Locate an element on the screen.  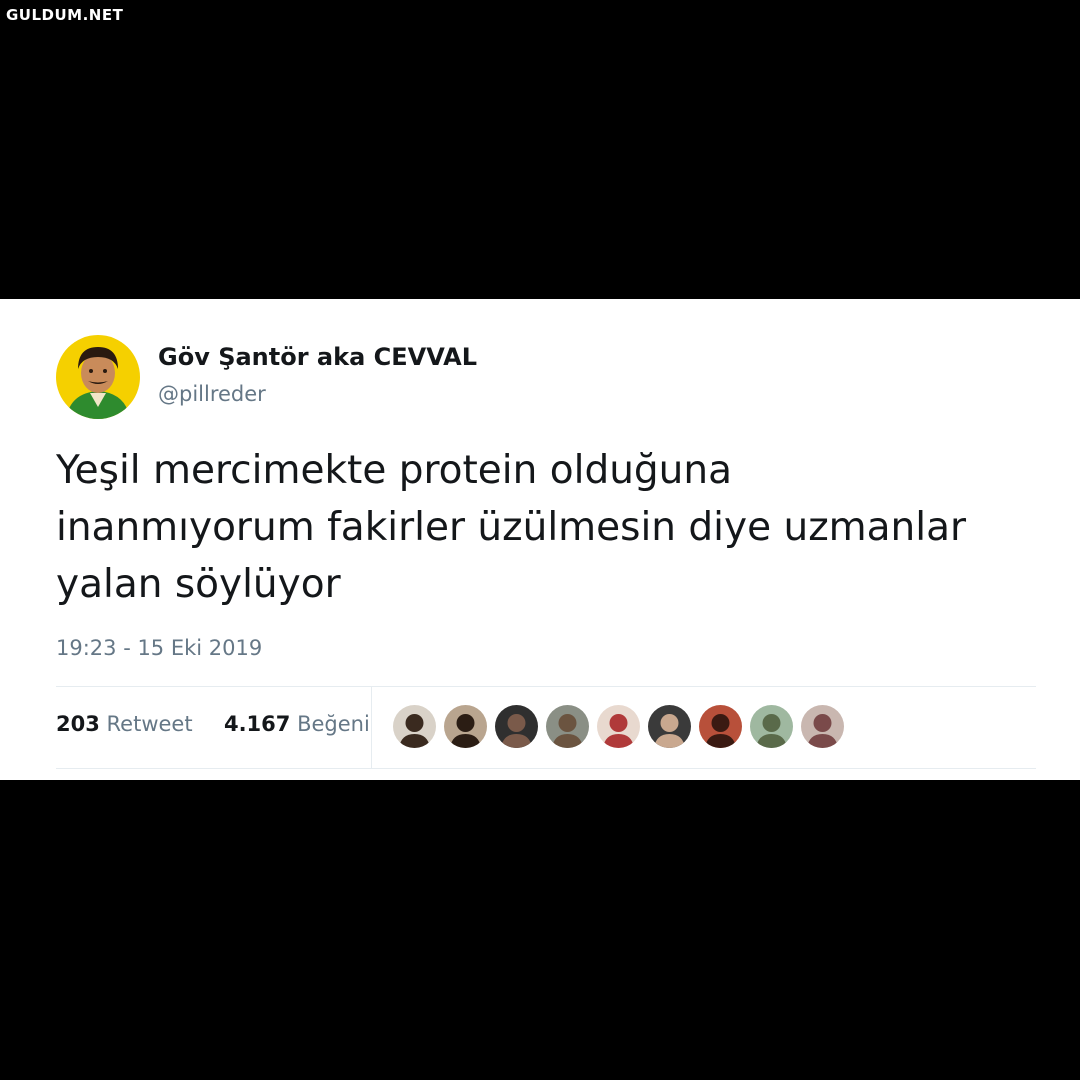
like-count: 4.167 is located at coordinates (257, 724).